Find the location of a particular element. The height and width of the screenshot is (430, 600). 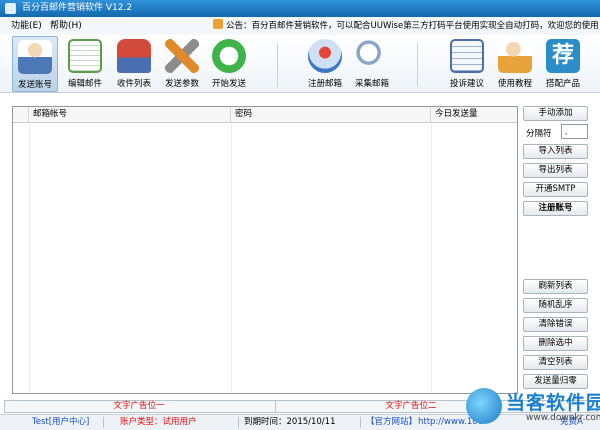

menu-function: 功能(E) is located at coordinates (26, 26).